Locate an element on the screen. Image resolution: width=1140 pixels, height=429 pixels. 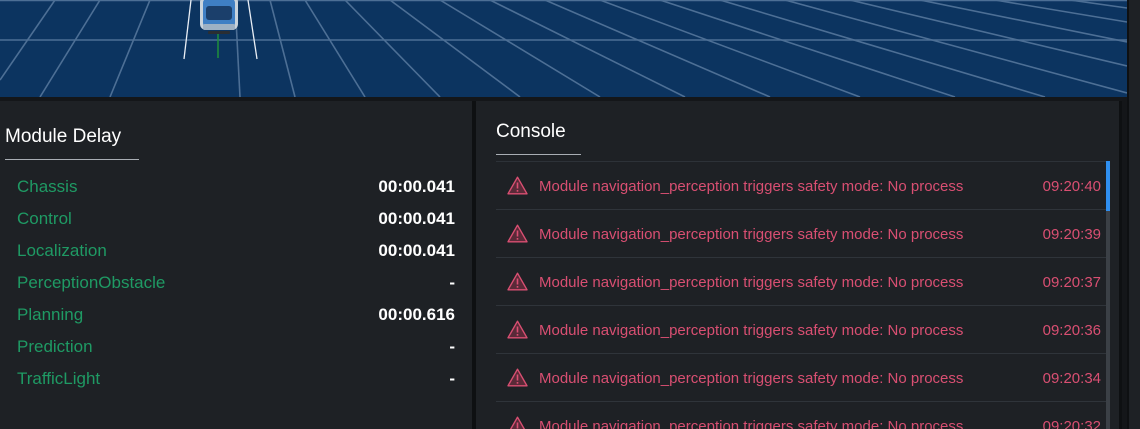
delay-row-perception-obstacle: PerceptionObstacle - is located at coordinates (236, 287).